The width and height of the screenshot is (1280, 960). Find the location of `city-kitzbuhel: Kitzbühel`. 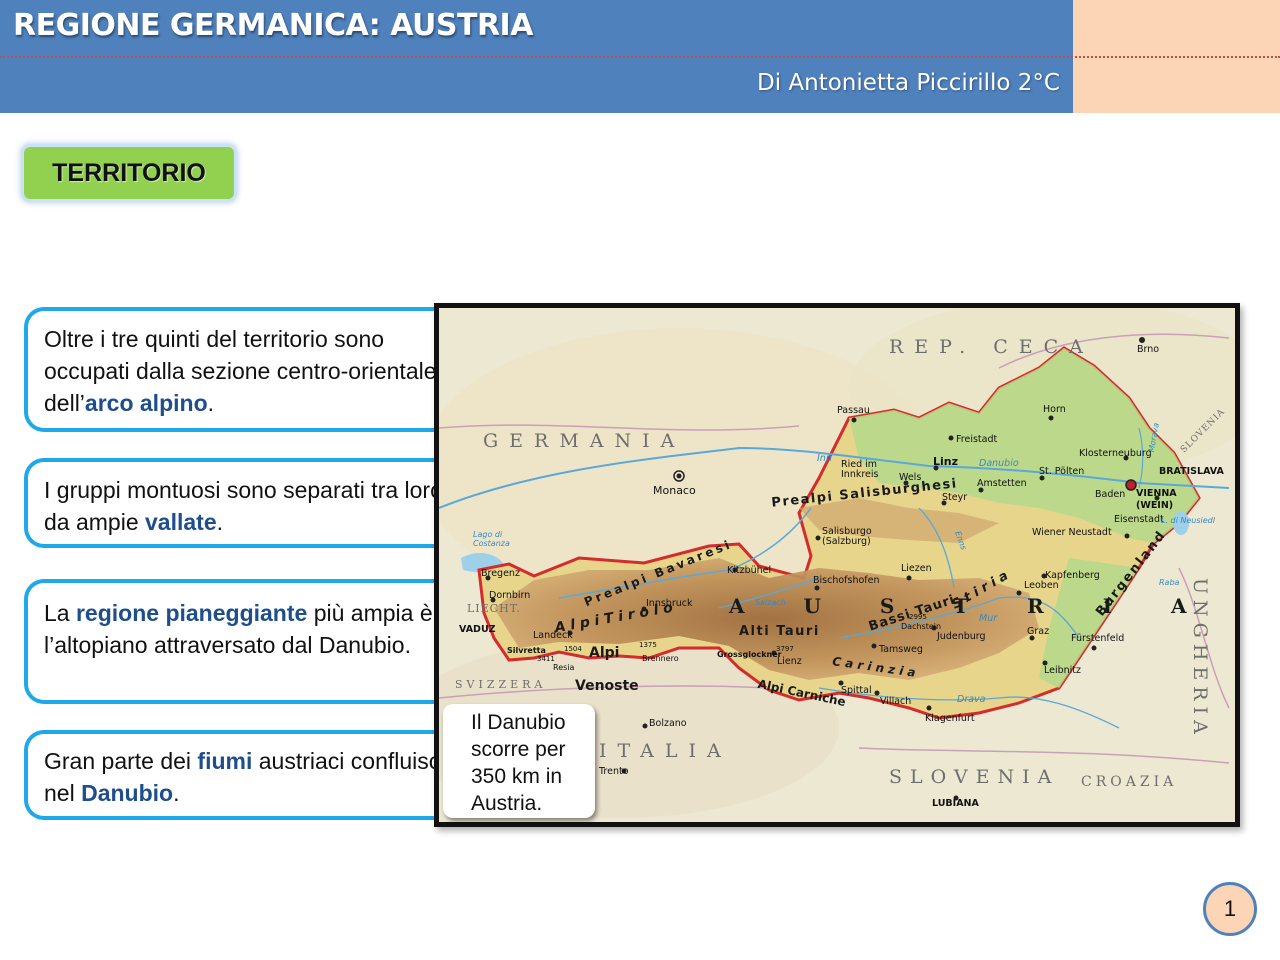

city-kitzbuhel: Kitzbühel is located at coordinates (749, 570).